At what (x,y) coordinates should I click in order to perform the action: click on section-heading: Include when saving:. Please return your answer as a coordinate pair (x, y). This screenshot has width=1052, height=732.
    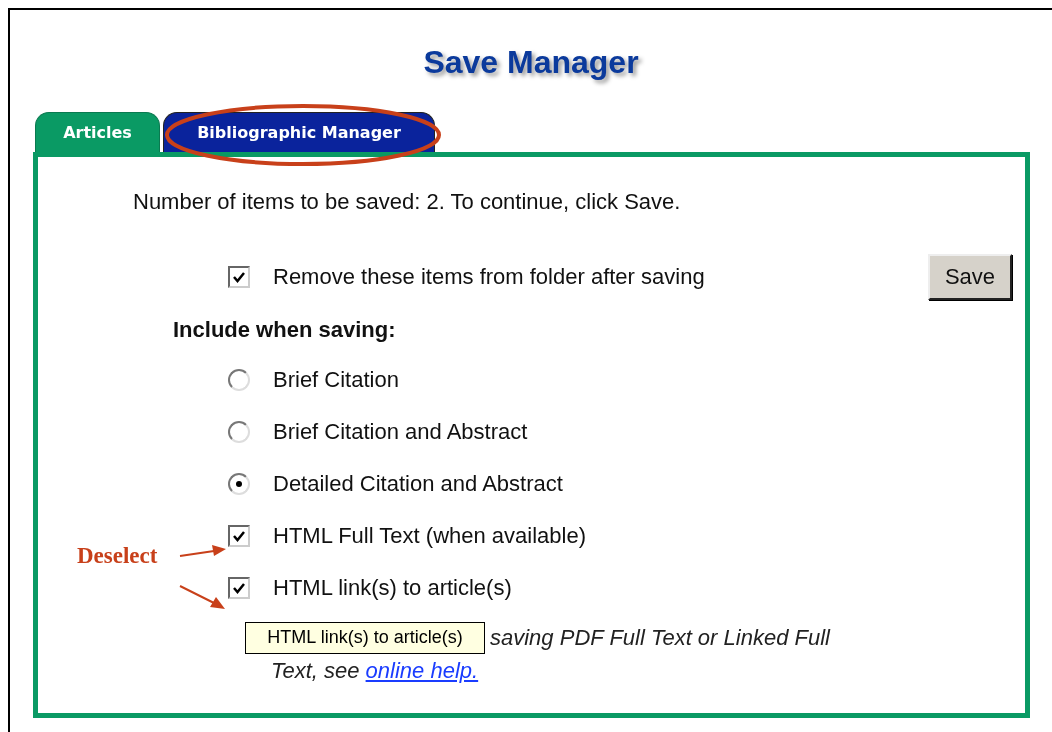
    Looking at the image, I should click on (285, 330).